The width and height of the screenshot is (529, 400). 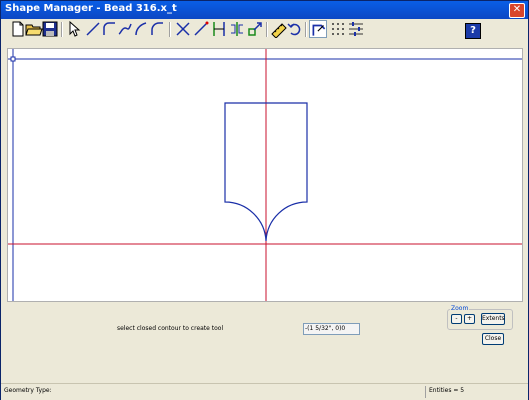 What do you see at coordinates (469, 319) in the screenshot?
I see `zoom-in-button: +` at bounding box center [469, 319].